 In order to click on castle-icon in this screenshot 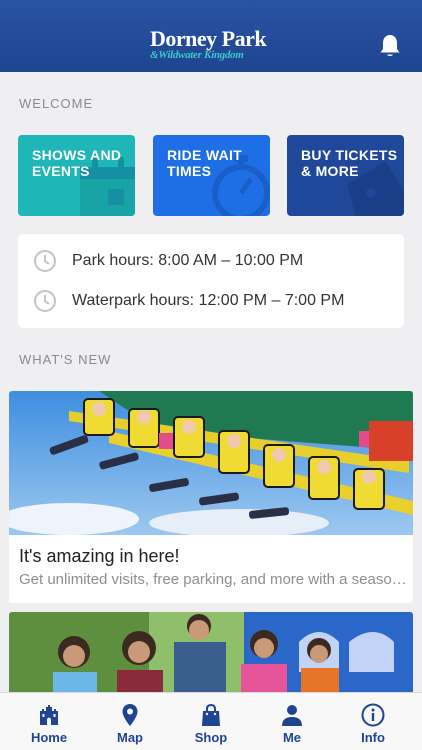, I will do `click(49, 715)`.